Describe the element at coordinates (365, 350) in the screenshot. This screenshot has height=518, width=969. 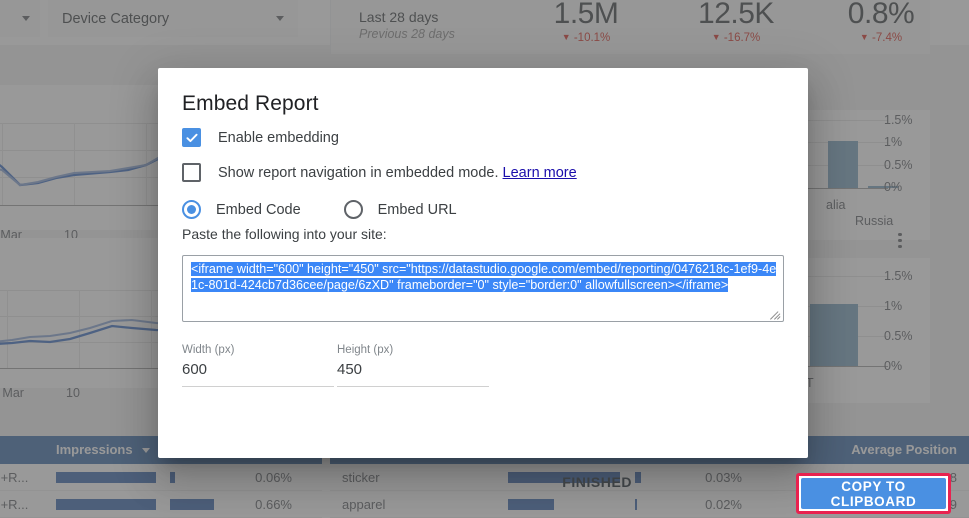
I see `height-field-label: Height (px)` at that location.